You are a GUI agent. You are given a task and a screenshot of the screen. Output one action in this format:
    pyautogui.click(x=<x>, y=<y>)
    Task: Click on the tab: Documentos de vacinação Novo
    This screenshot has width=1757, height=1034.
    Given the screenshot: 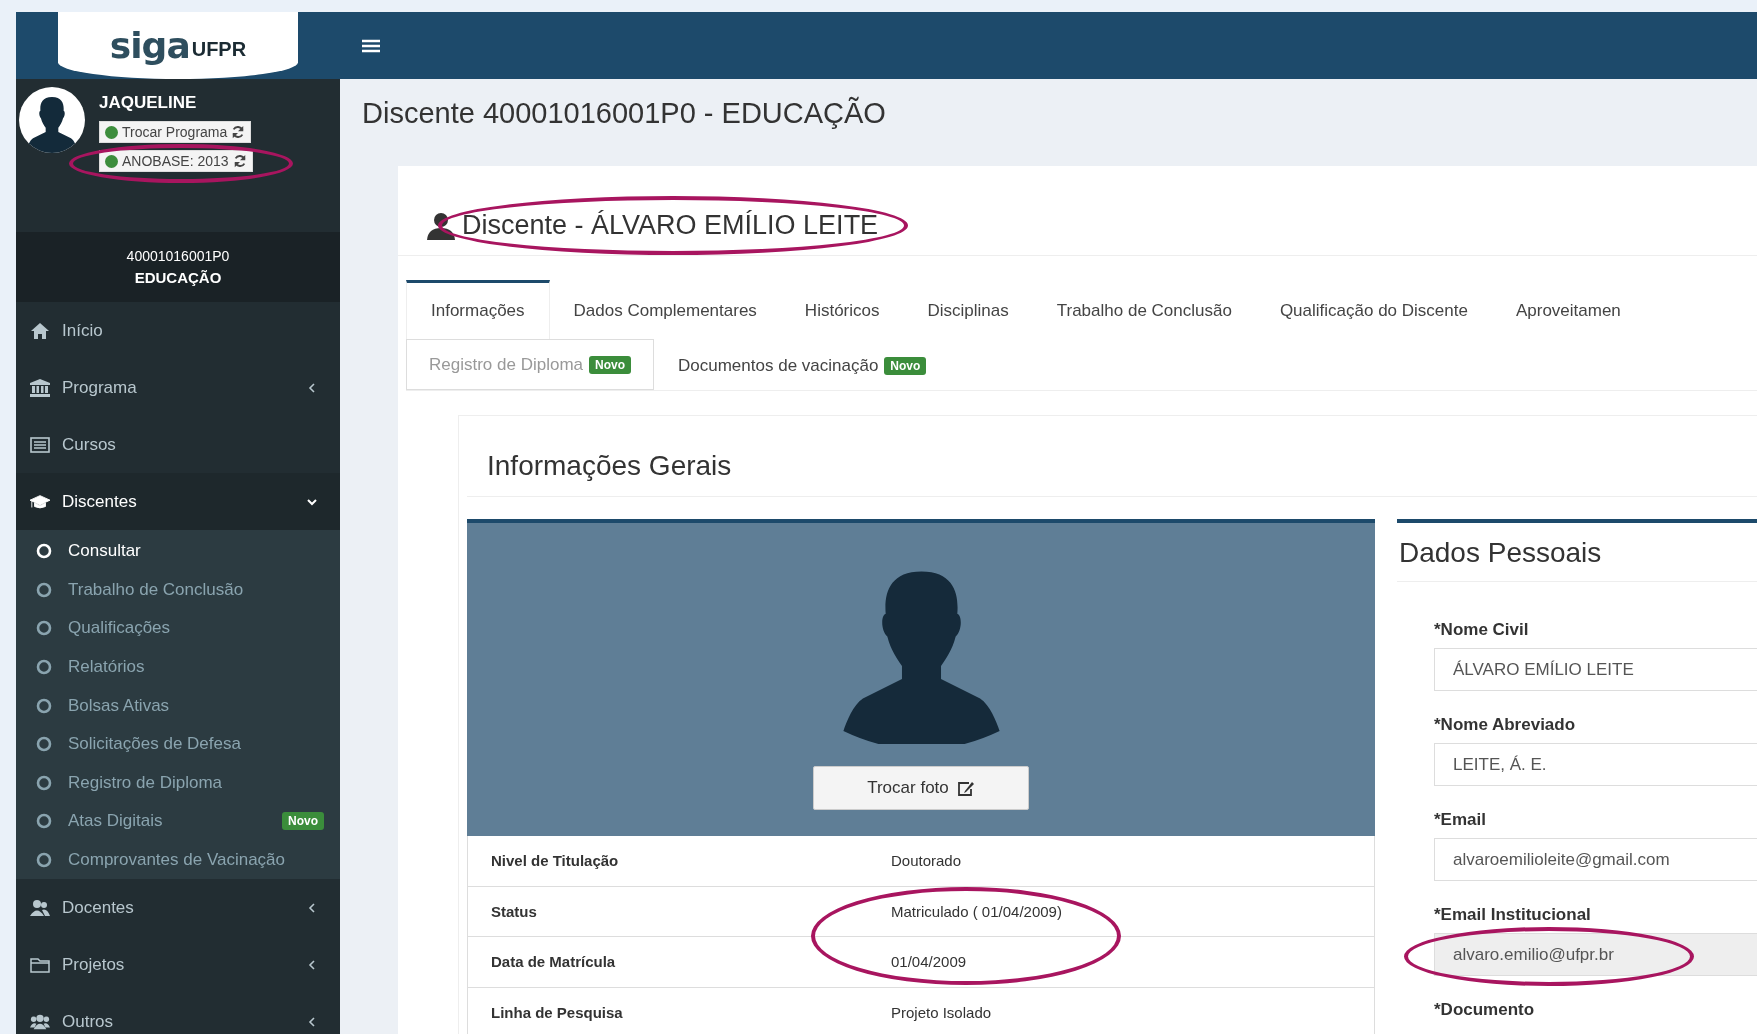 What is the action you would take?
    pyautogui.click(x=802, y=364)
    